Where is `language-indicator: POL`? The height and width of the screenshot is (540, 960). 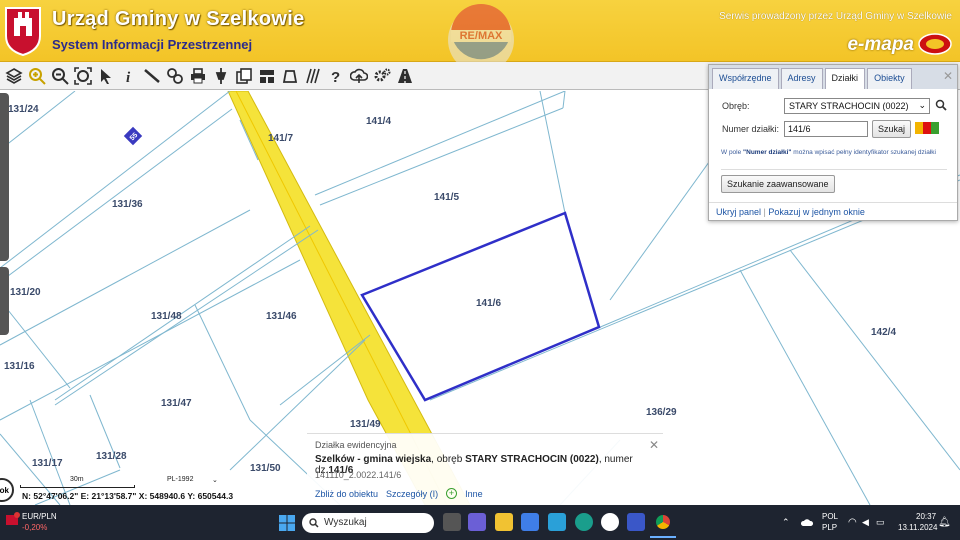 language-indicator: POL is located at coordinates (830, 516).